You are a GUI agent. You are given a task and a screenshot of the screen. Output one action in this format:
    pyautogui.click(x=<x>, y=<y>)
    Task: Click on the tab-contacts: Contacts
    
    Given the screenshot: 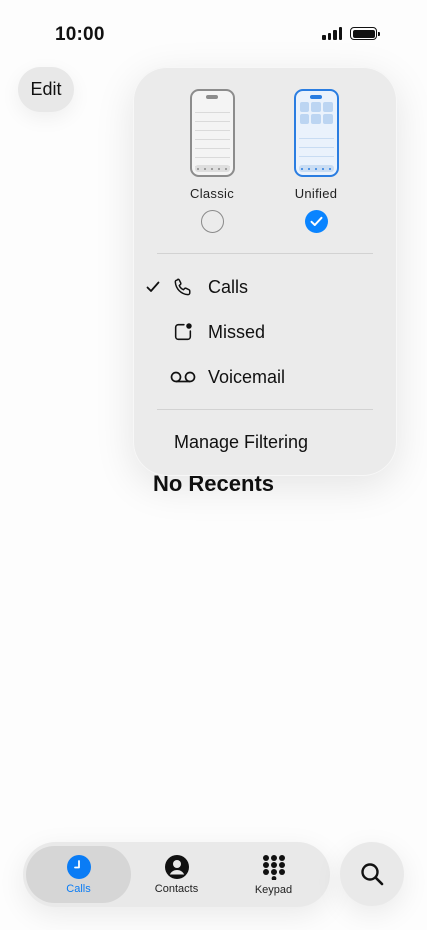 What is the action you would take?
    pyautogui.click(x=176, y=874)
    